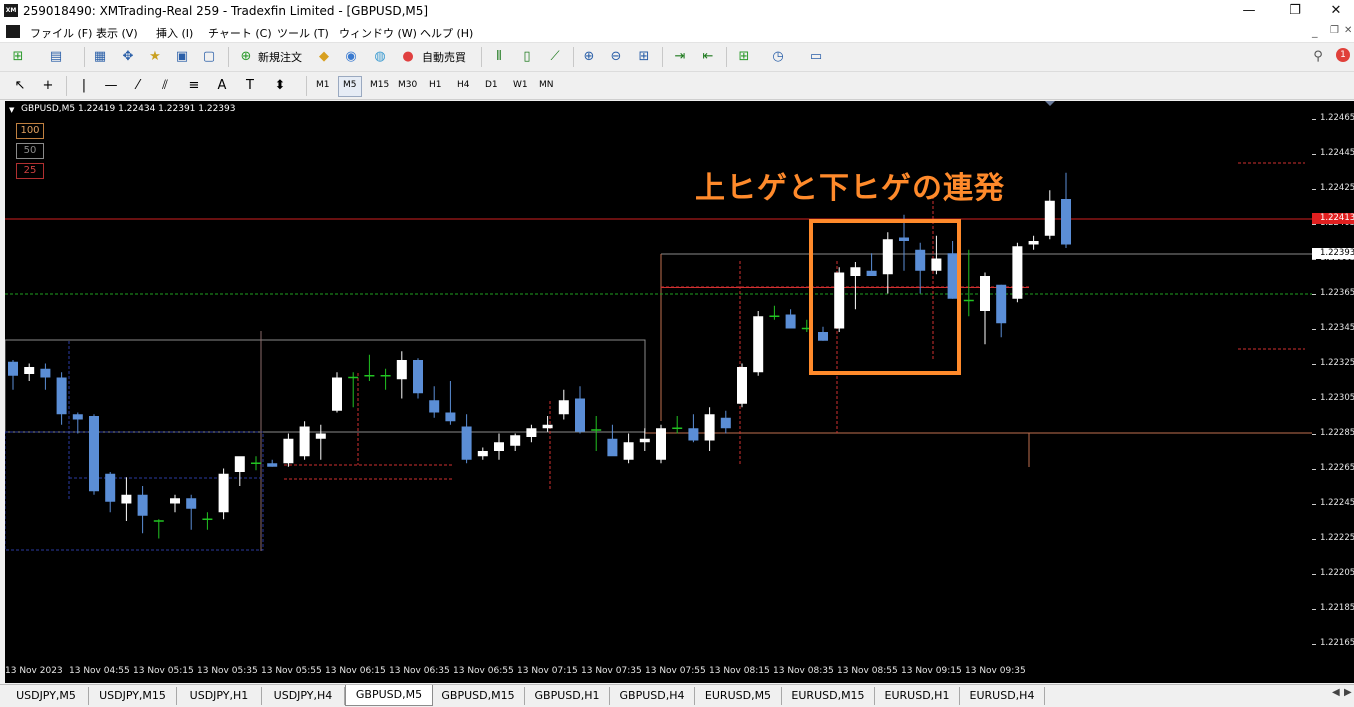 Image resolution: width=1354 pixels, height=707 pixels. What do you see at coordinates (20, 86) in the screenshot?
I see `cursor-icon: ↖` at bounding box center [20, 86].